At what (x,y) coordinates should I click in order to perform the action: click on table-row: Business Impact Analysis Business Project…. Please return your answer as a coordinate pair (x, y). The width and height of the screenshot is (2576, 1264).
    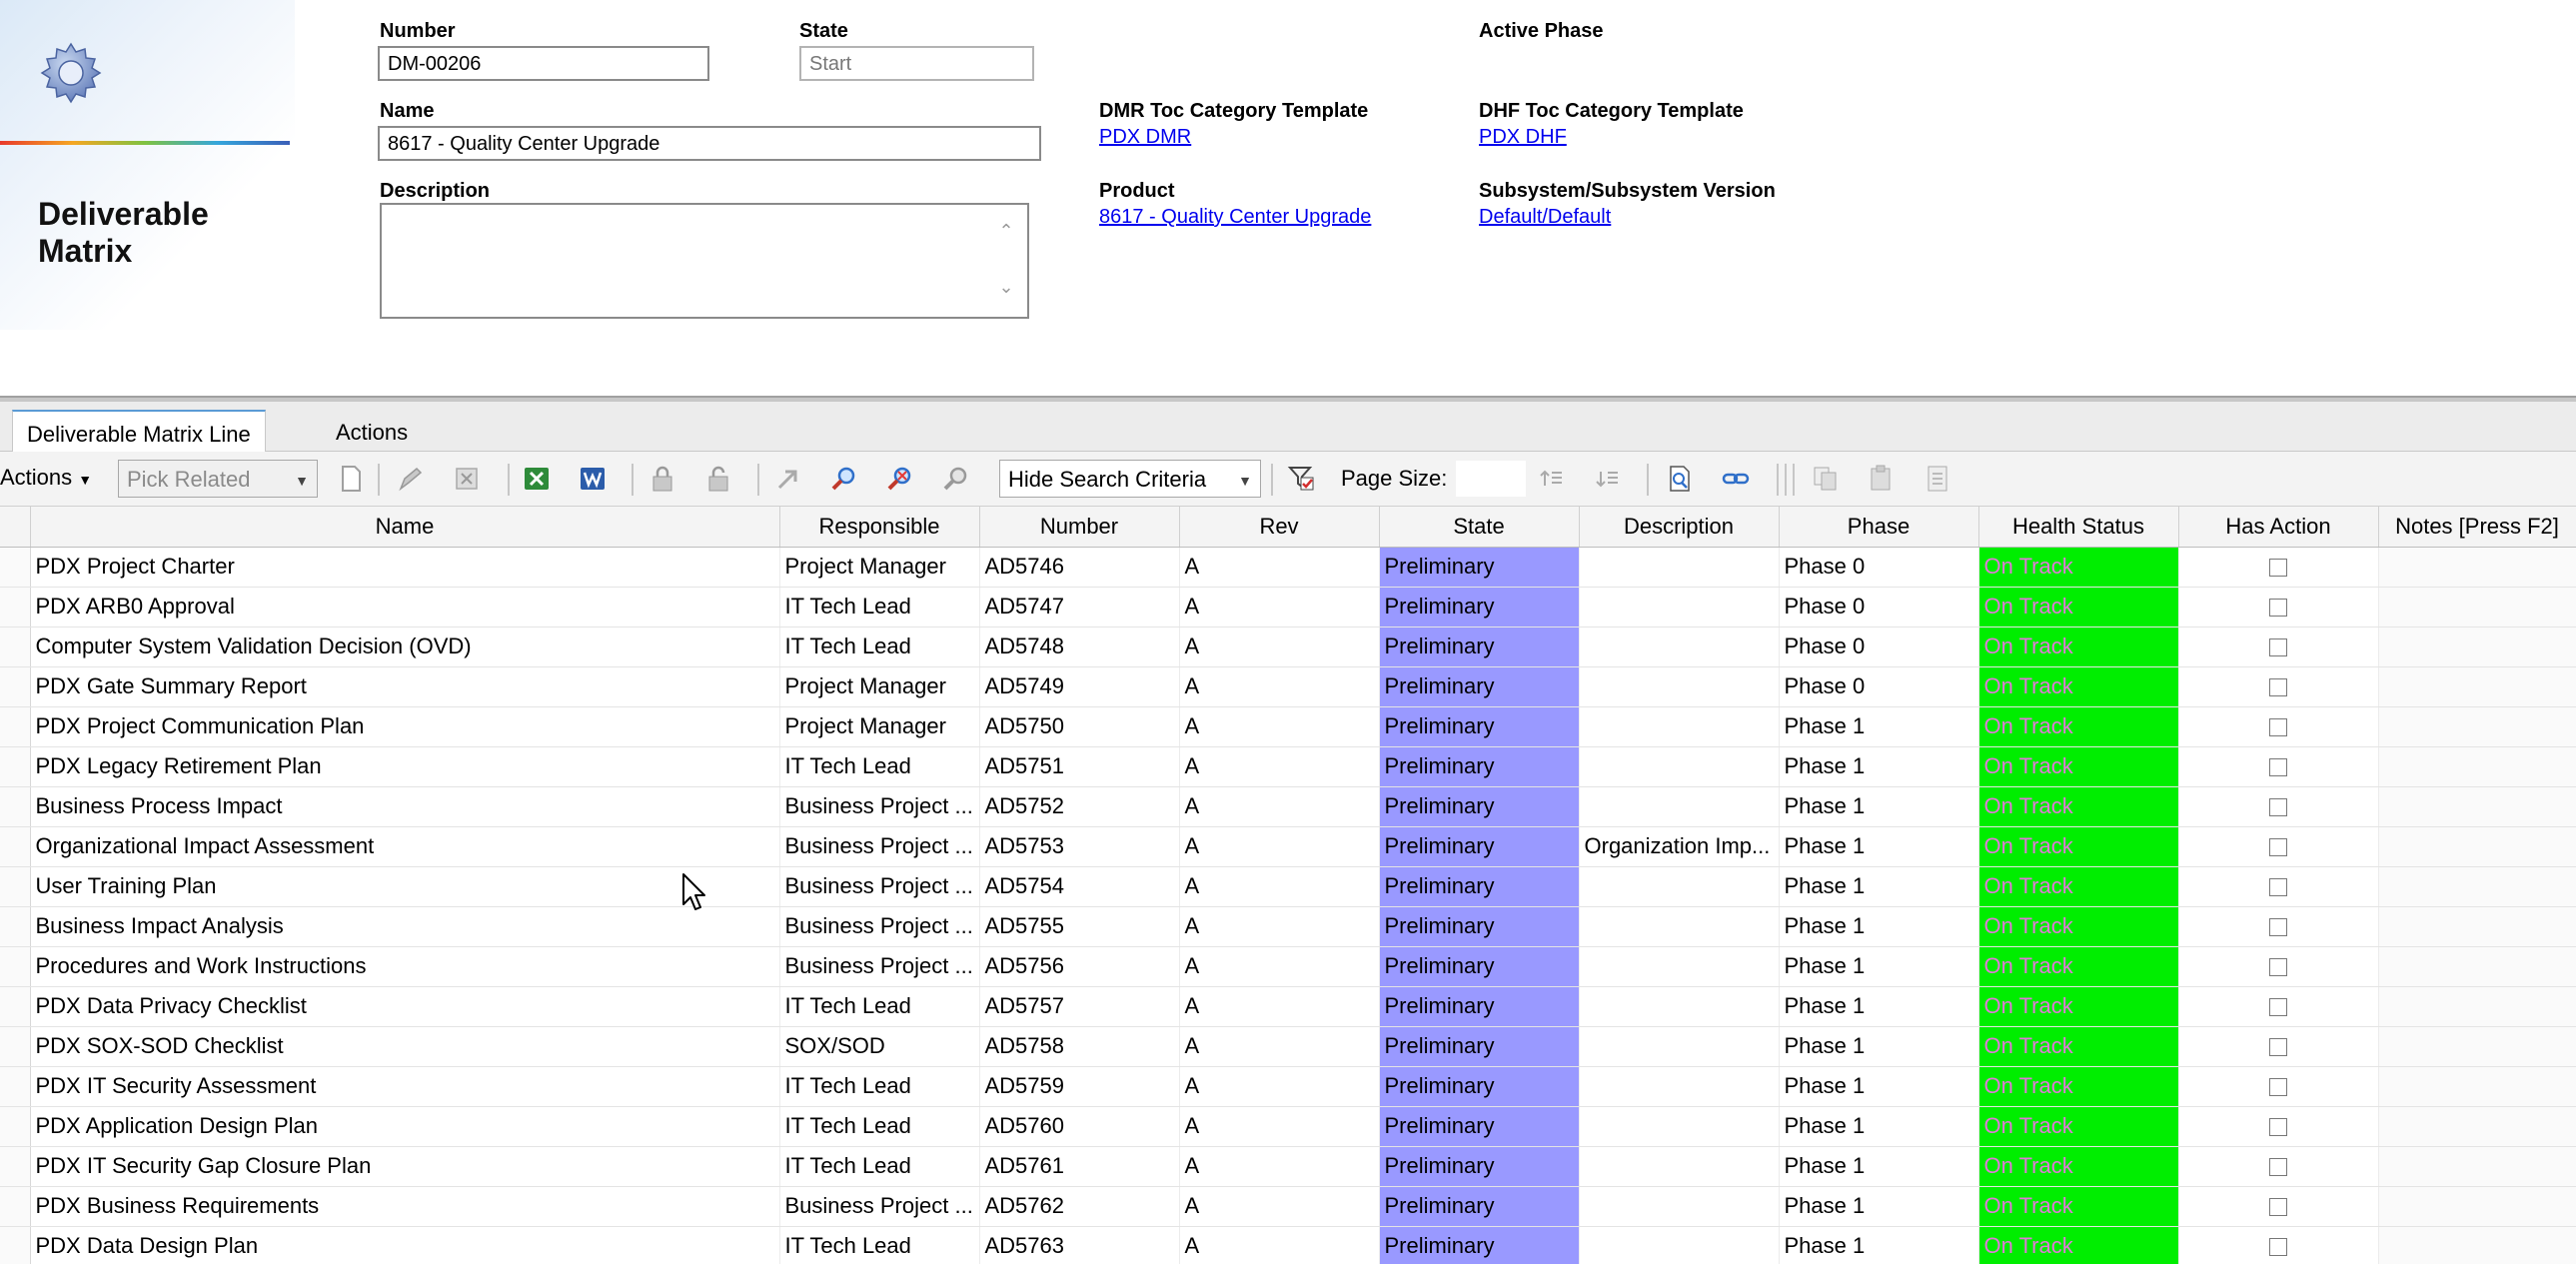
    Looking at the image, I should click on (1288, 926).